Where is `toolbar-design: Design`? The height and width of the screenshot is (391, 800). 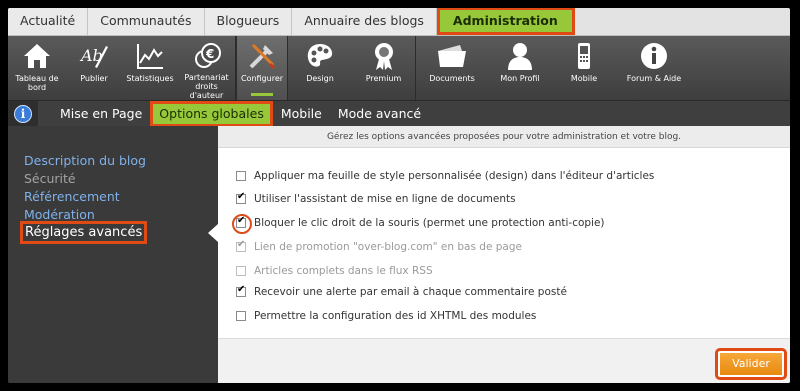
toolbar-design: Design is located at coordinates (320, 68).